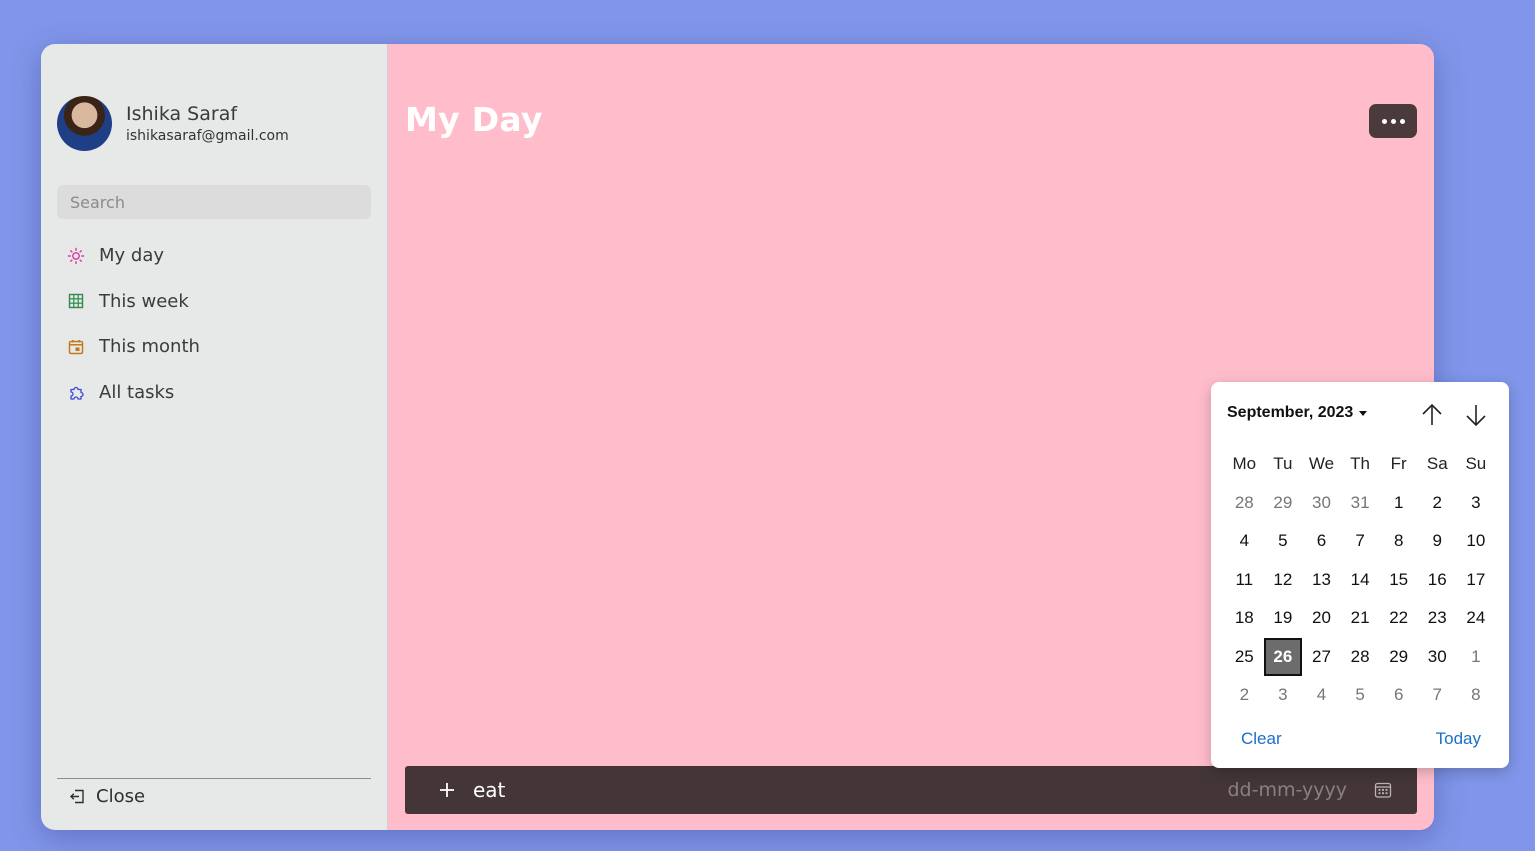  What do you see at coordinates (447, 790) in the screenshot?
I see `plus-icon` at bounding box center [447, 790].